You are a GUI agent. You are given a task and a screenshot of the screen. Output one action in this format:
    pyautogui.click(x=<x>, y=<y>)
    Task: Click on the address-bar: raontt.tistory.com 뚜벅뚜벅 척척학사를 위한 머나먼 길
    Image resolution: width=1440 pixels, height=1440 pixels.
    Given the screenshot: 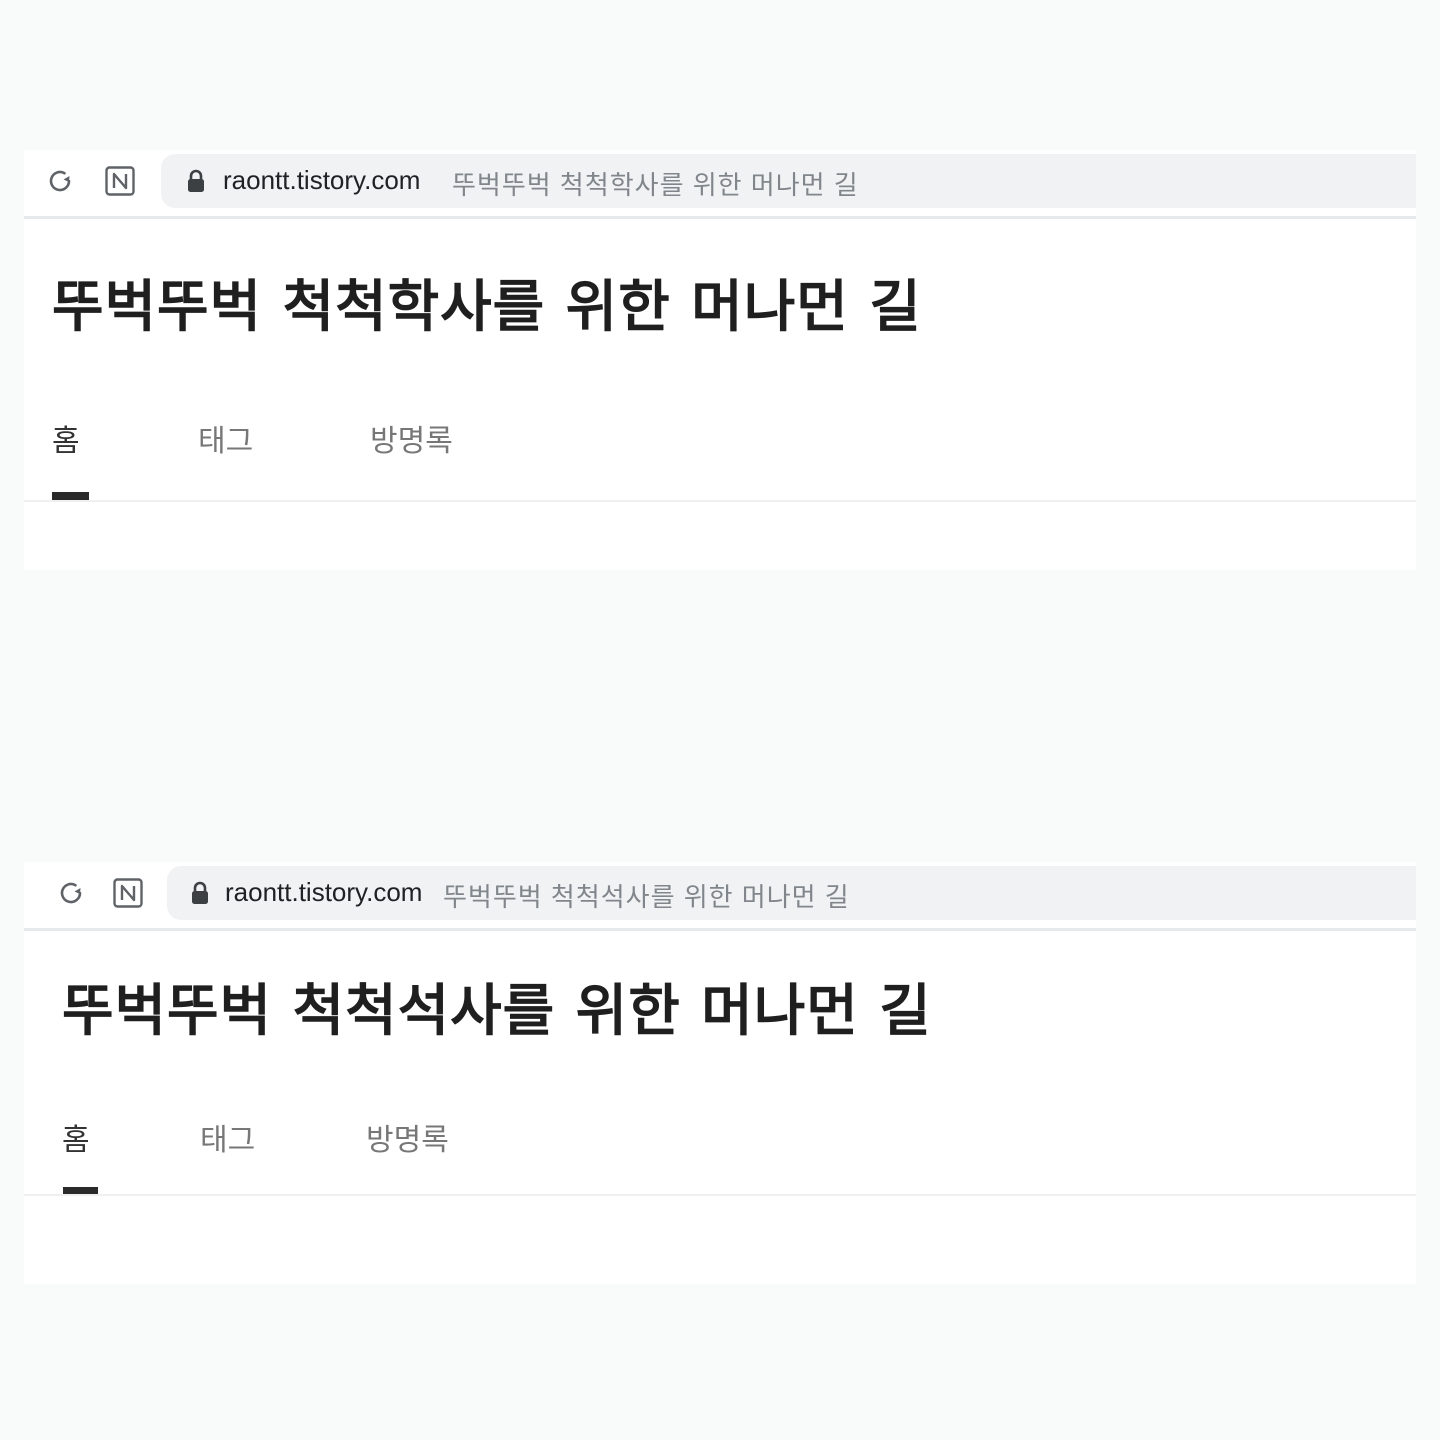 What is the action you would take?
    pyautogui.click(x=788, y=181)
    